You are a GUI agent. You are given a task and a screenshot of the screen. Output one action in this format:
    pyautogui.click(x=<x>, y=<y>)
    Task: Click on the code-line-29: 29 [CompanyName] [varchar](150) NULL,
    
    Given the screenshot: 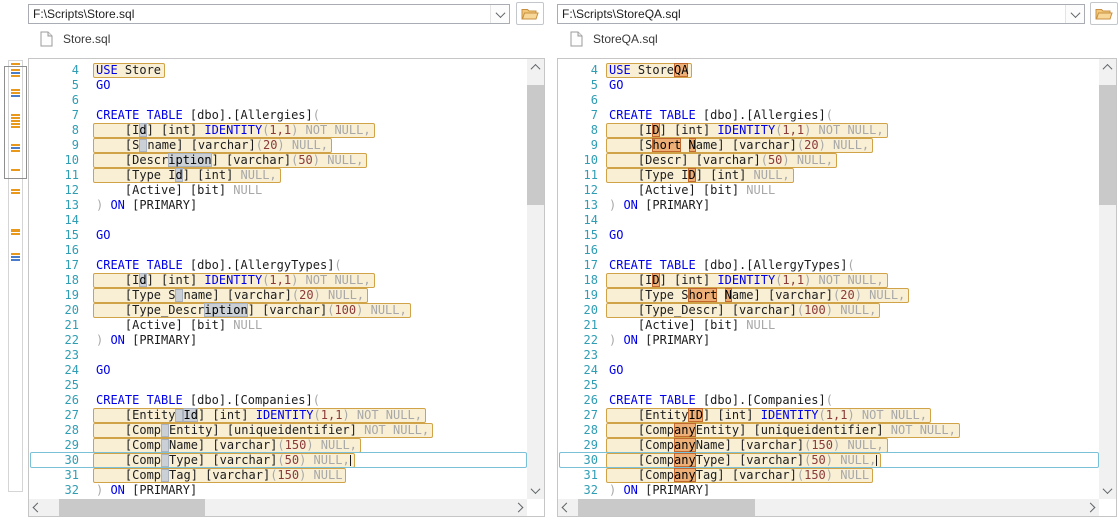 What is the action you would take?
    pyautogui.click(x=828, y=445)
    